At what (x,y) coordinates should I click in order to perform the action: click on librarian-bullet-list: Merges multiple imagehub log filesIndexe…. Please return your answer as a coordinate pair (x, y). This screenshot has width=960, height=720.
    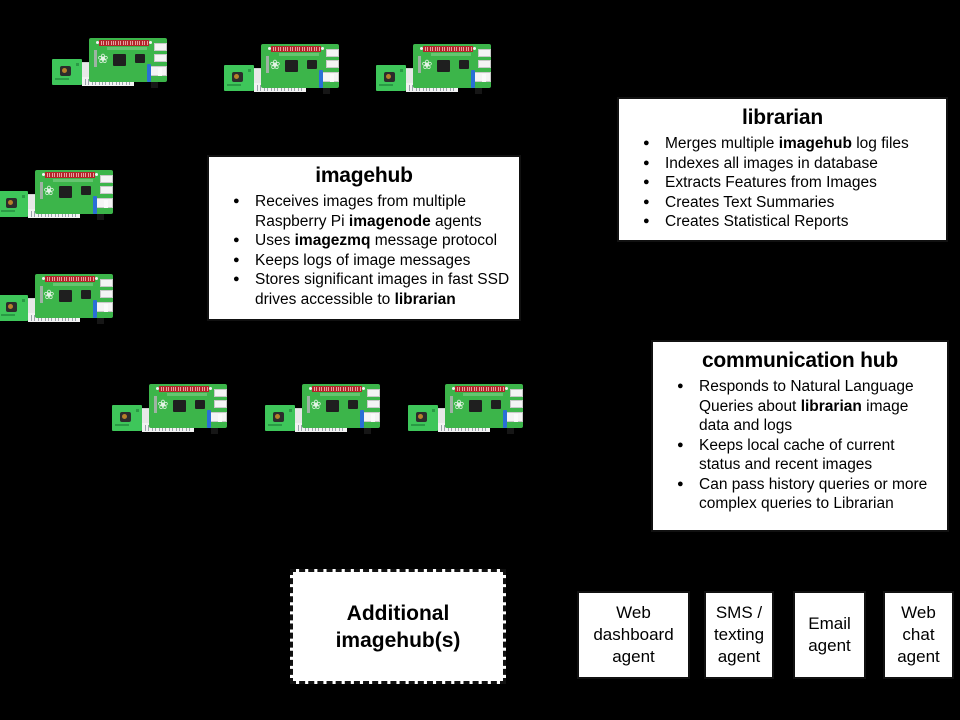
    Looking at the image, I should click on (782, 182).